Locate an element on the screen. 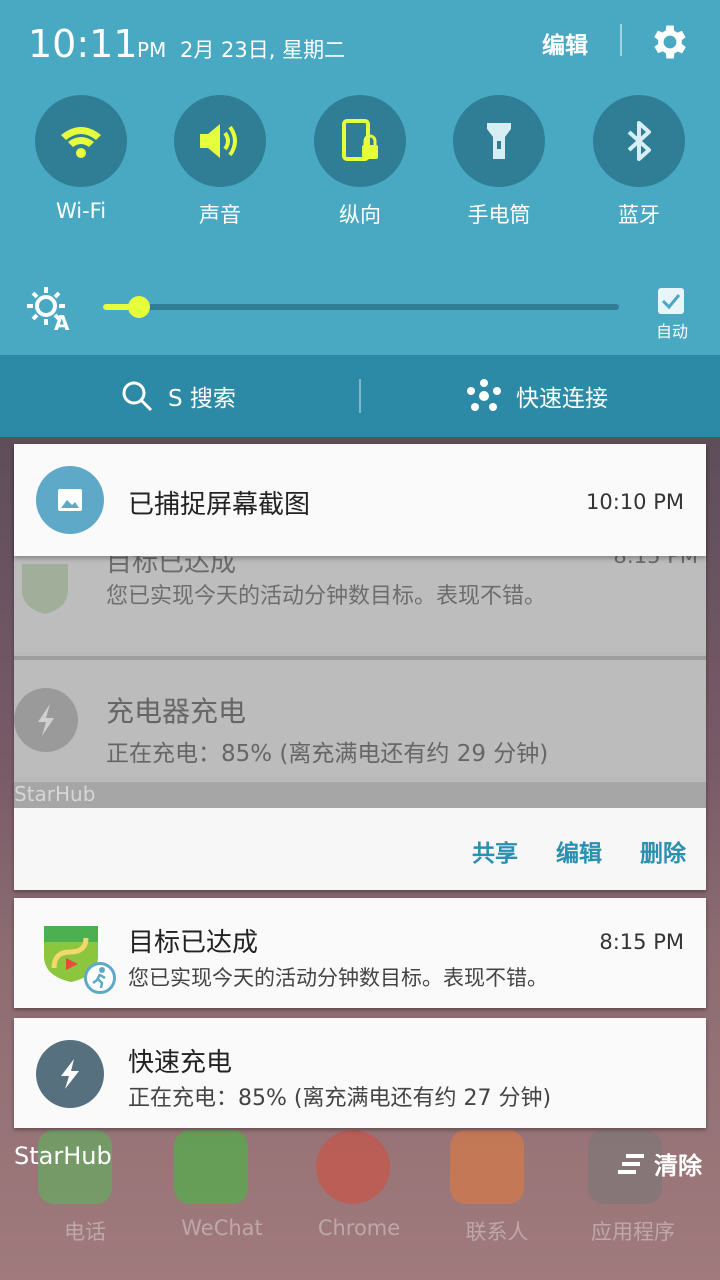  speaker-icon is located at coordinates (218, 141).